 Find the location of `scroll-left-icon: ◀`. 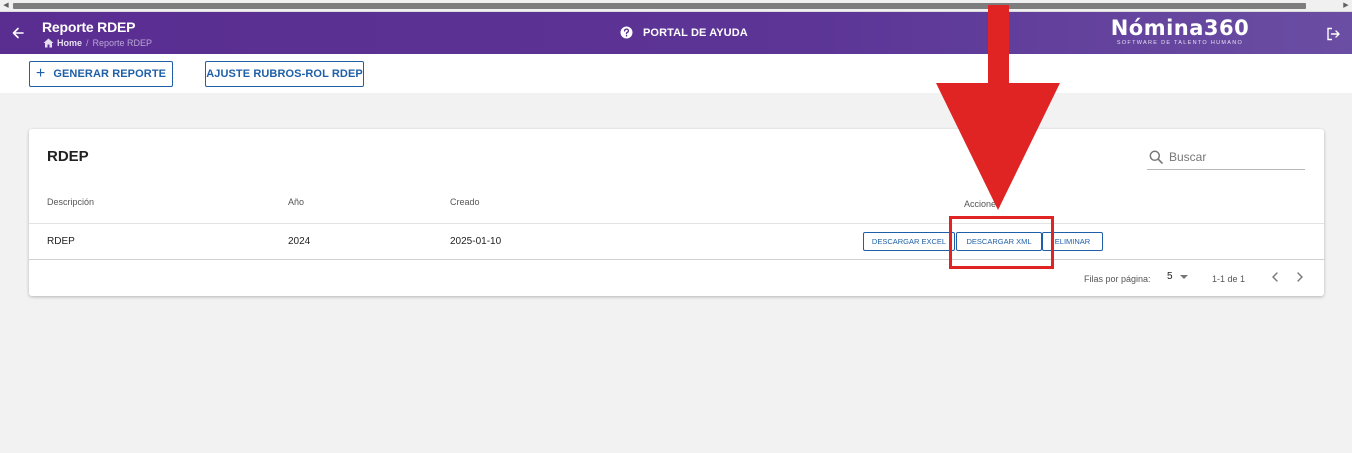

scroll-left-icon: ◀ is located at coordinates (6, 6).